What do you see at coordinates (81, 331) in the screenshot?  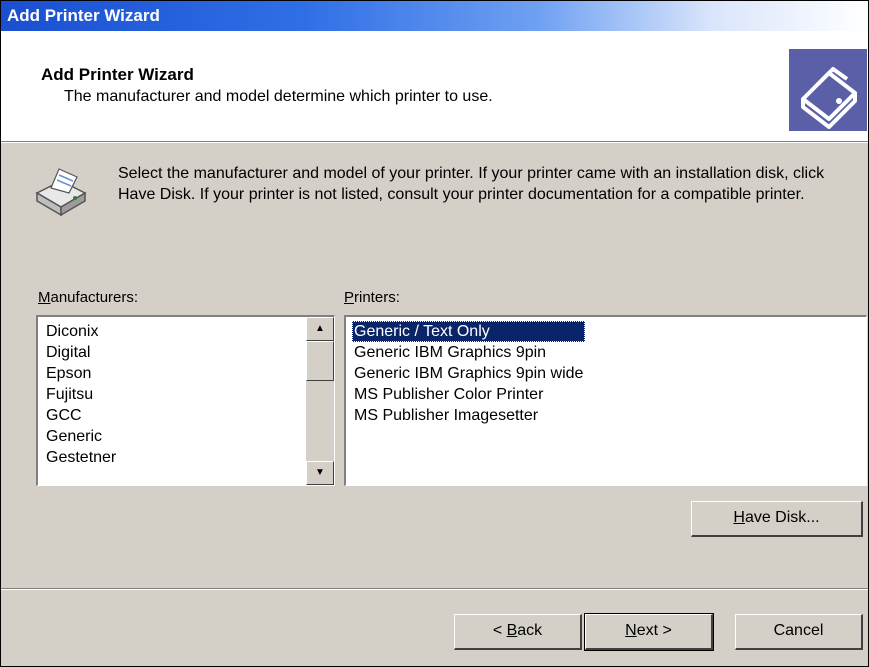 I see `list-item: Diconix` at bounding box center [81, 331].